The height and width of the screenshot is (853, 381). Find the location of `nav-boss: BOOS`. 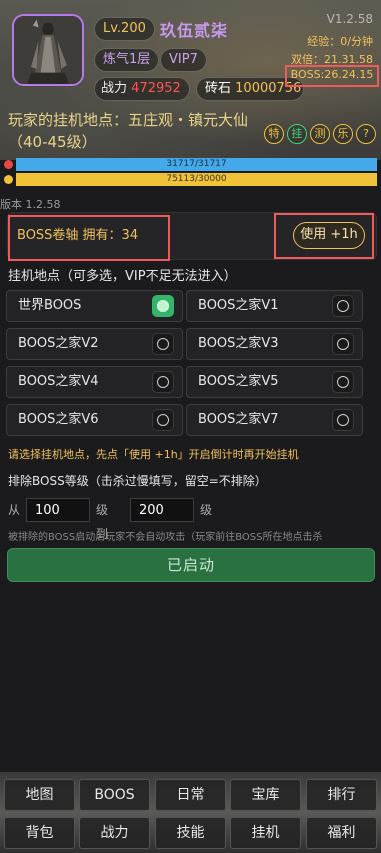

nav-boss: BOOS is located at coordinates (114, 795).